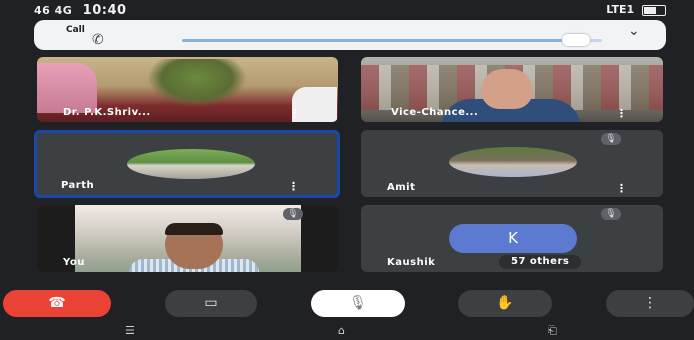 Image resolution: width=694 pixels, height=340 pixels. I want to click on call-controls: ☎ ▭ 🎙 ✋ ⋮, so click(347, 305).